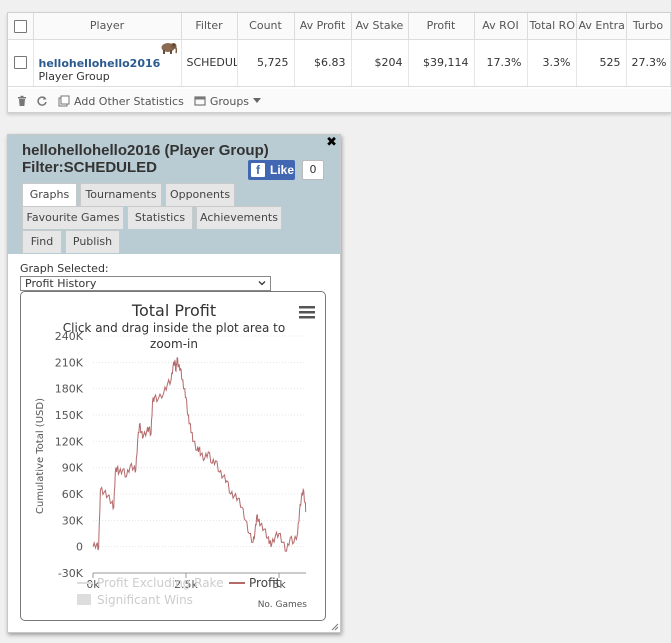  I want to click on select-all-cell, so click(21, 26).